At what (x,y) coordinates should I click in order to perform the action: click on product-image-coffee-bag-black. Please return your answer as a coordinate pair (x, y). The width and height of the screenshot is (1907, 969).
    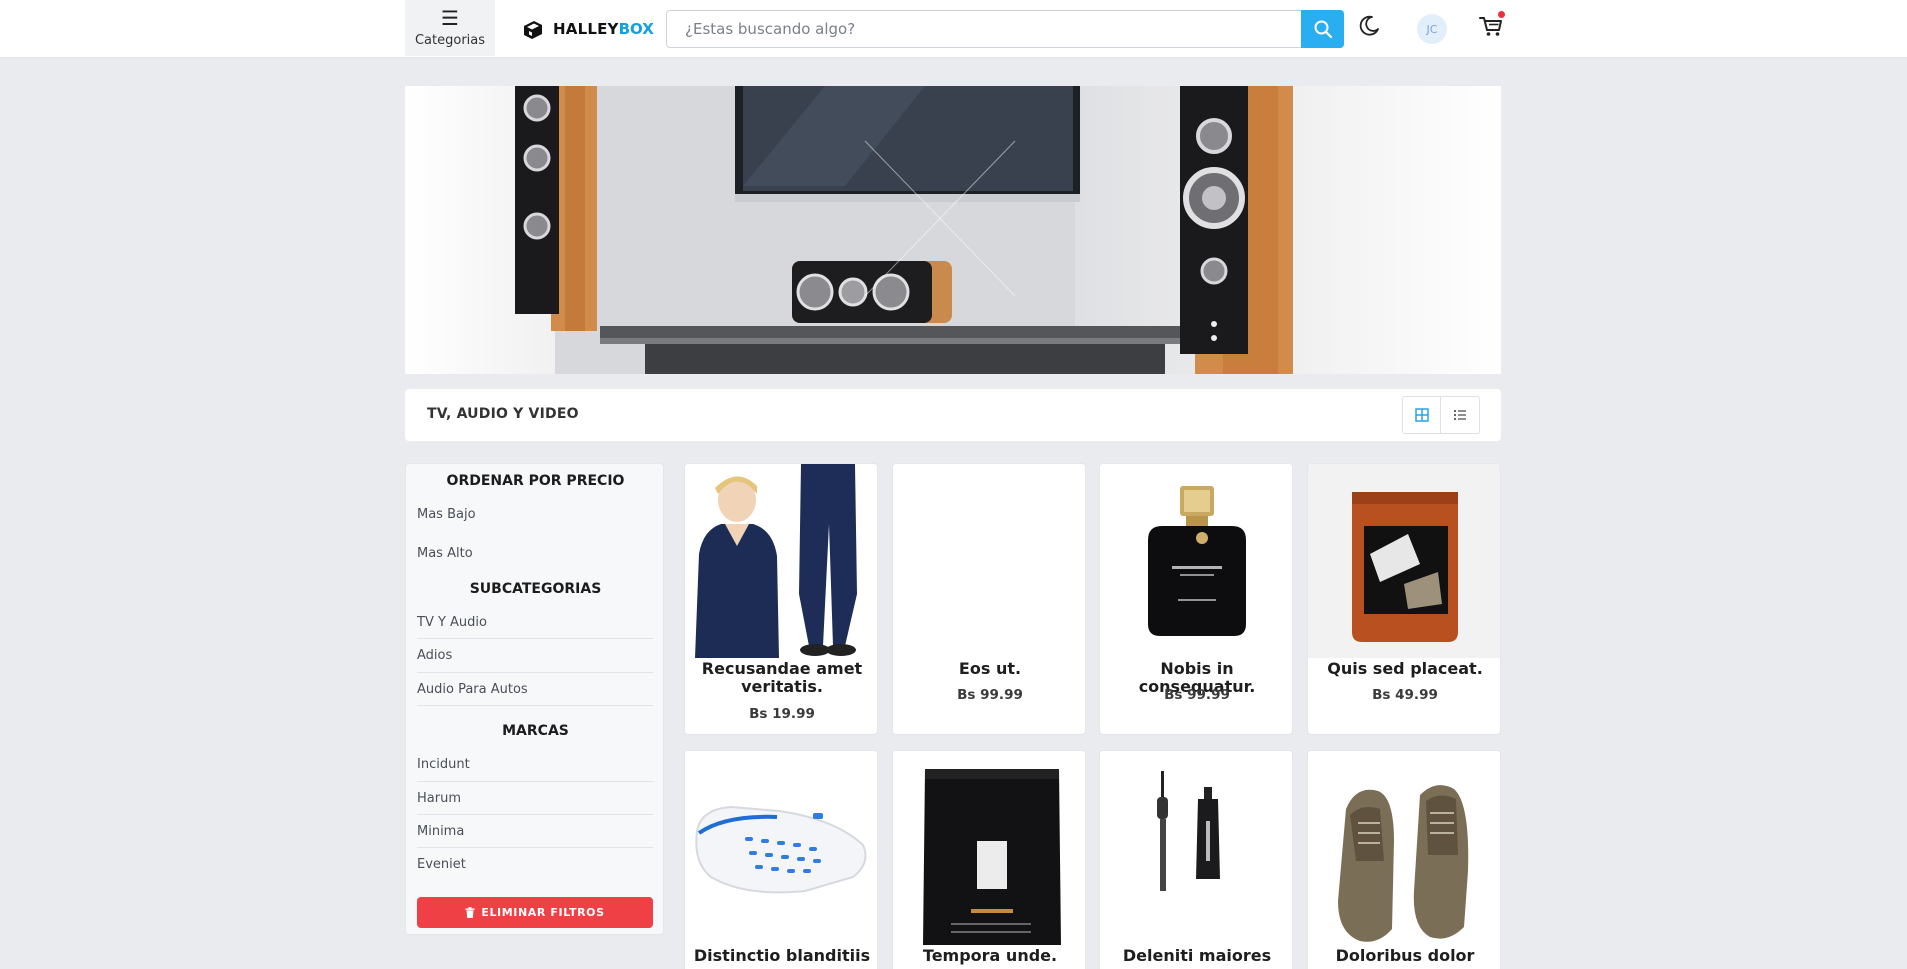
    Looking at the image, I should click on (989, 848).